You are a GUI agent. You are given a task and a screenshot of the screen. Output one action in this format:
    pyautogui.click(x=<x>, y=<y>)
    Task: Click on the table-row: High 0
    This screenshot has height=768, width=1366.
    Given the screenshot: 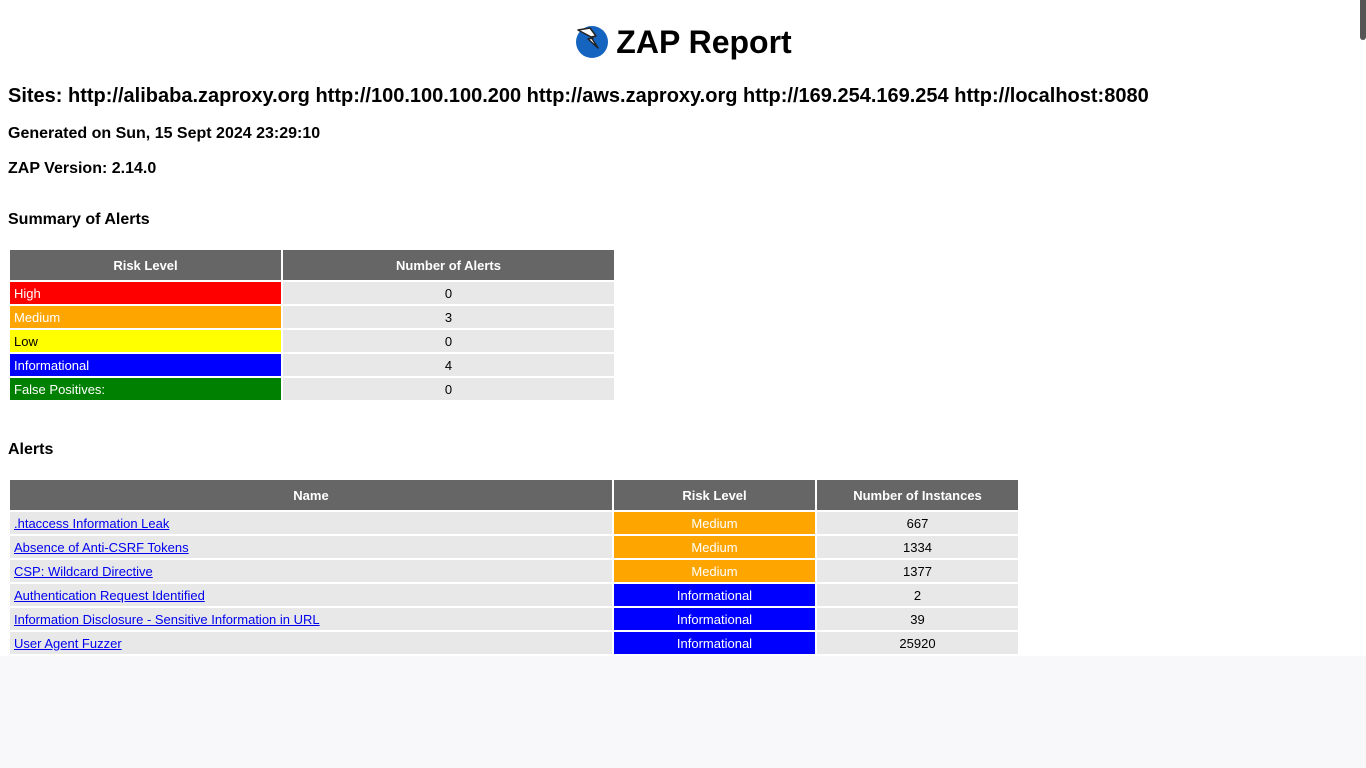 What is the action you would take?
    pyautogui.click(x=312, y=293)
    